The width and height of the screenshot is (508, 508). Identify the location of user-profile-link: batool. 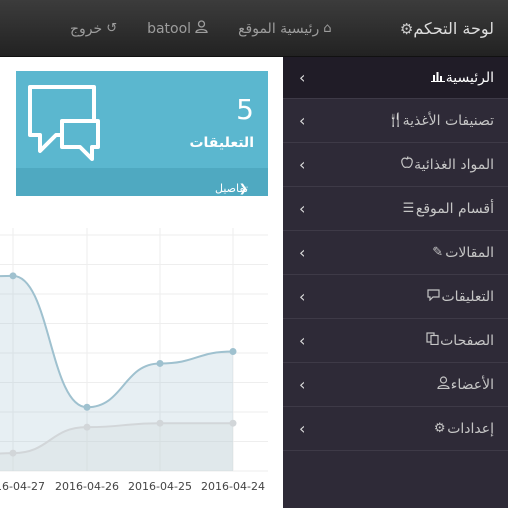
(177, 28).